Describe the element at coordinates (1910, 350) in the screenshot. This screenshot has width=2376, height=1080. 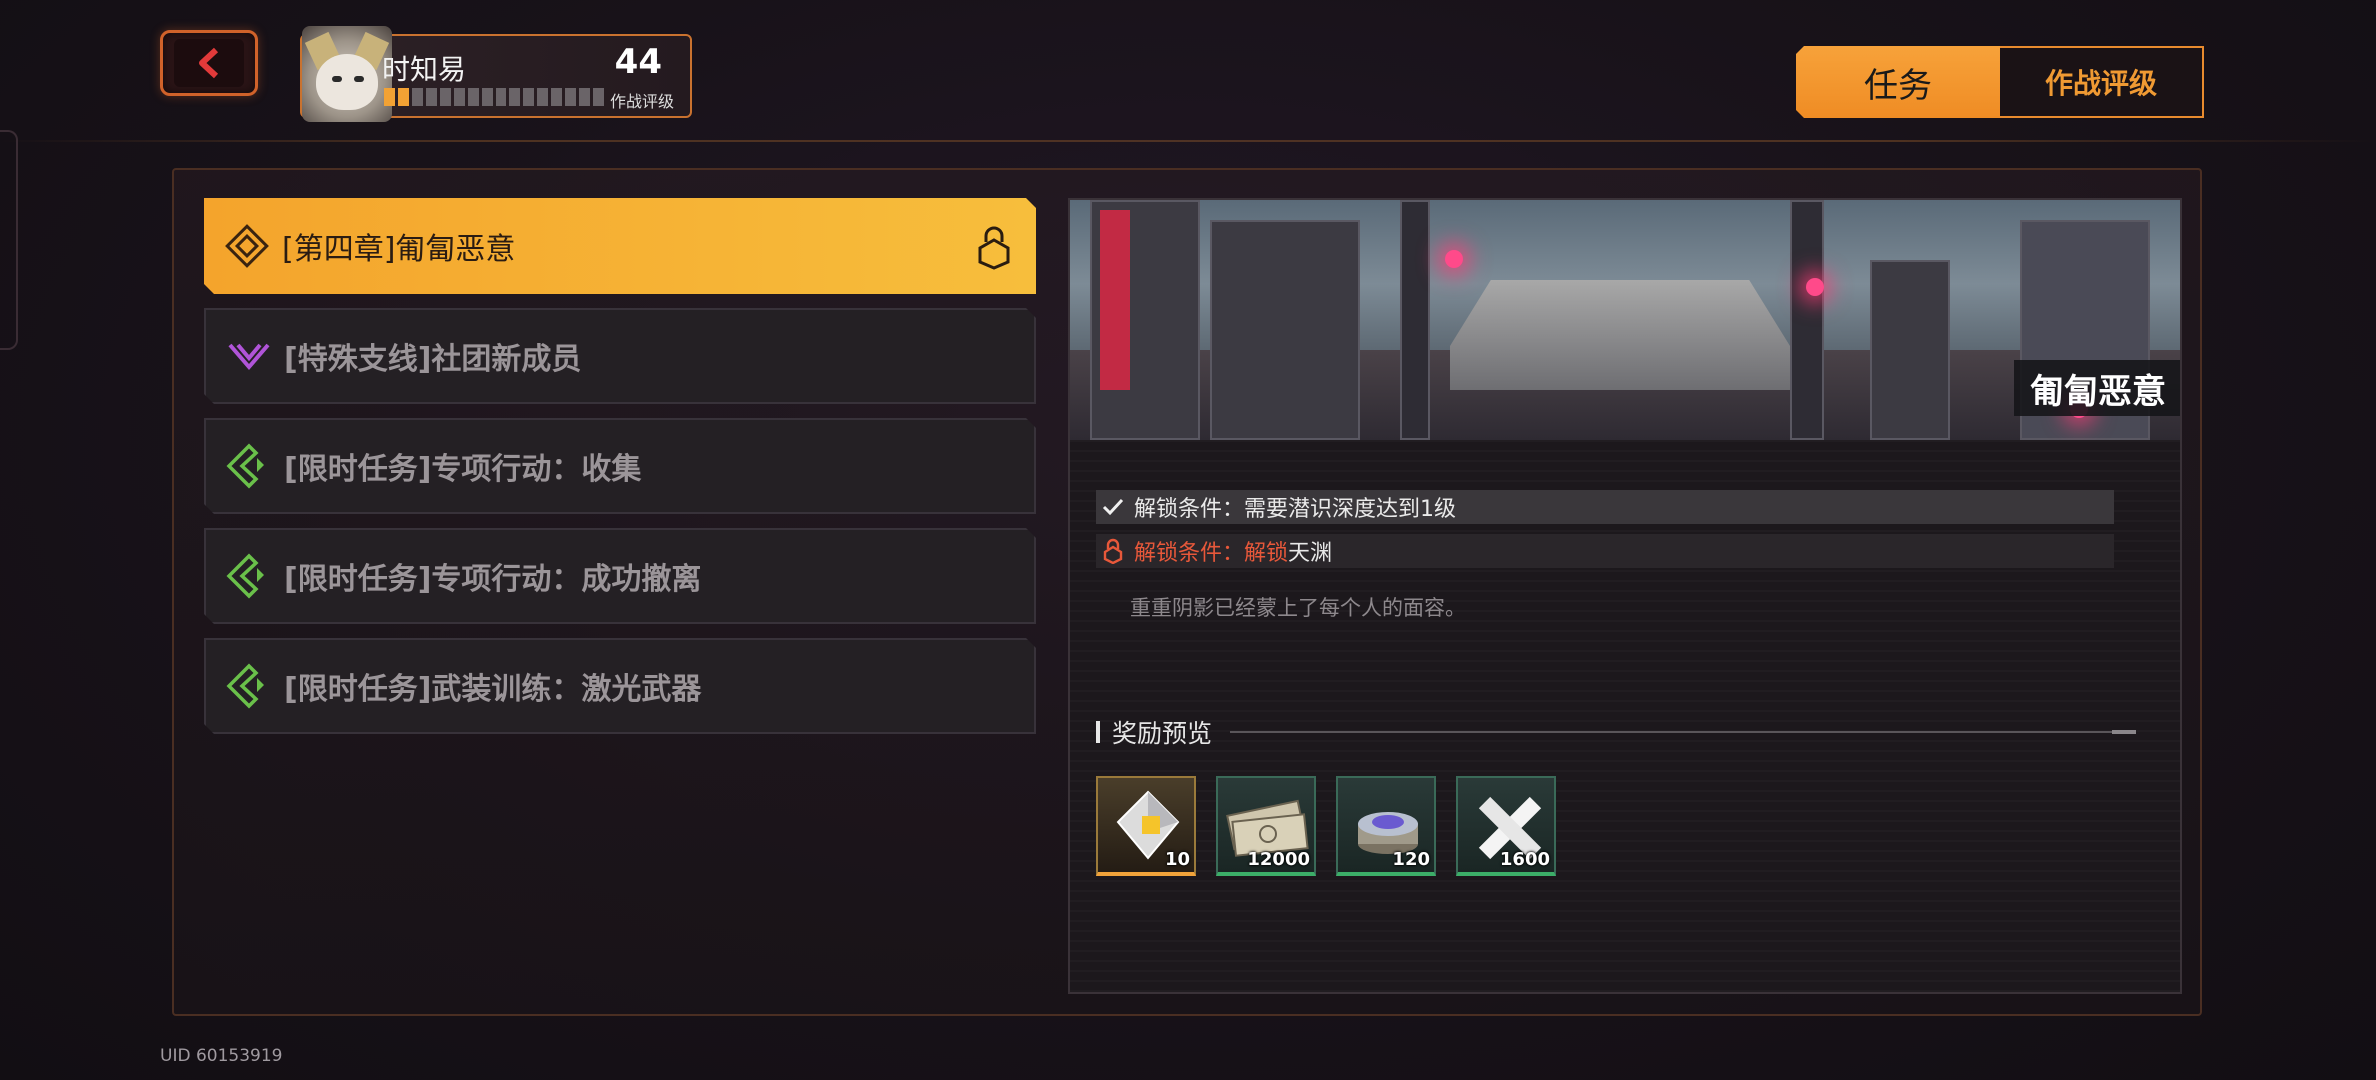
I see `banner-tower-right` at that location.